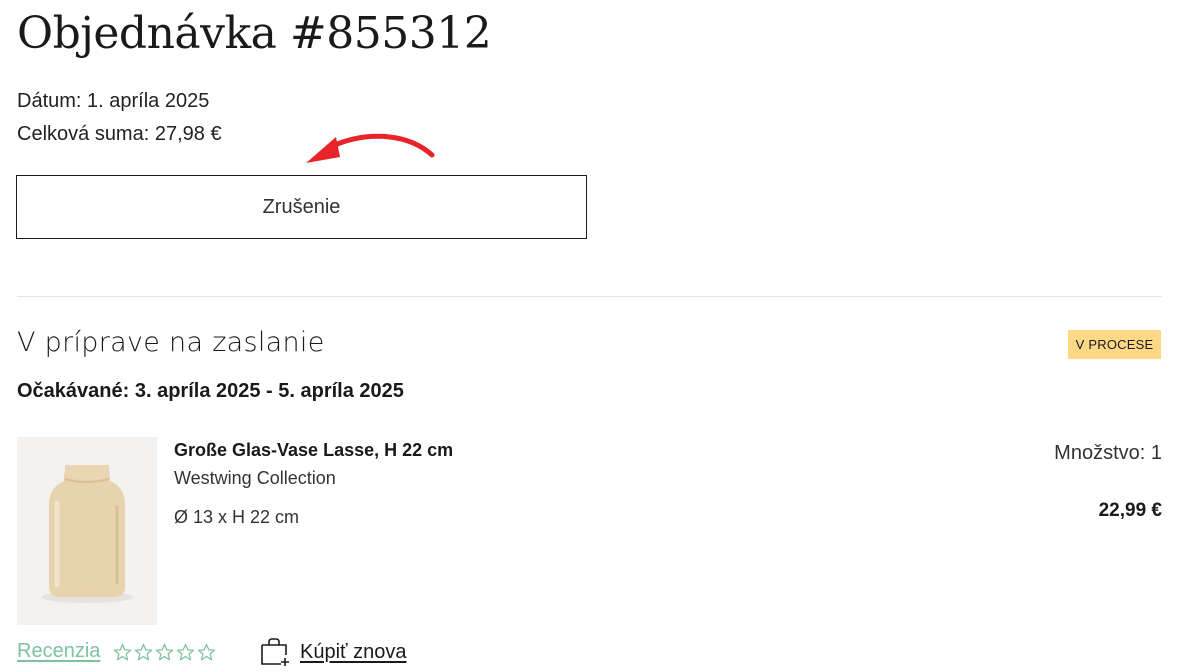 This screenshot has height=671, width=1188. I want to click on buy-again-button: Kúpiť znova, so click(333, 652).